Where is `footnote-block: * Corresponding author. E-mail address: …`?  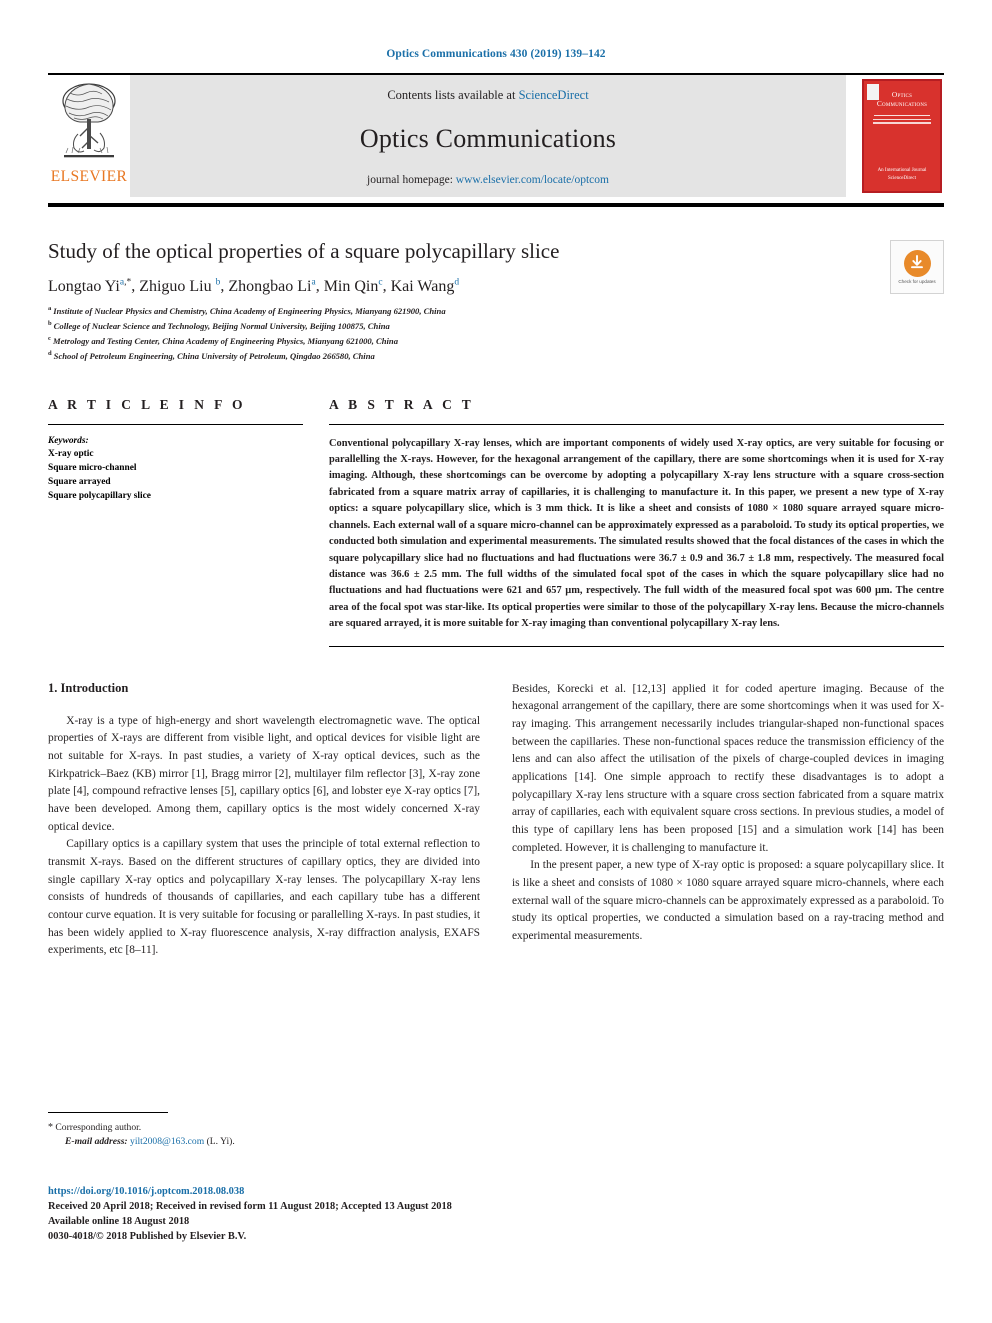 footnote-block: * Corresponding author. E-mail address: … is located at coordinates (263, 1131).